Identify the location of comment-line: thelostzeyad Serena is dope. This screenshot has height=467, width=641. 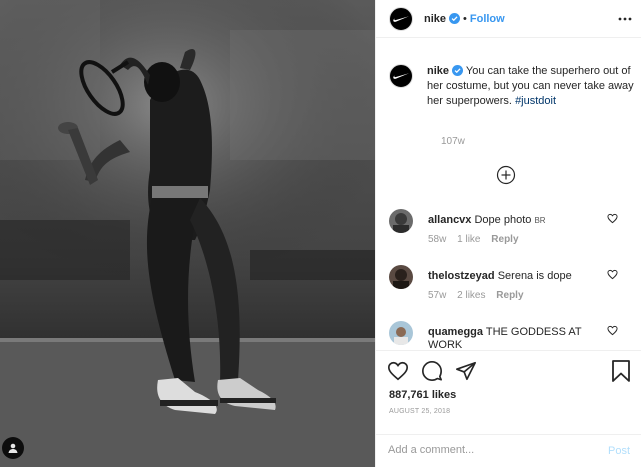
(515, 276).